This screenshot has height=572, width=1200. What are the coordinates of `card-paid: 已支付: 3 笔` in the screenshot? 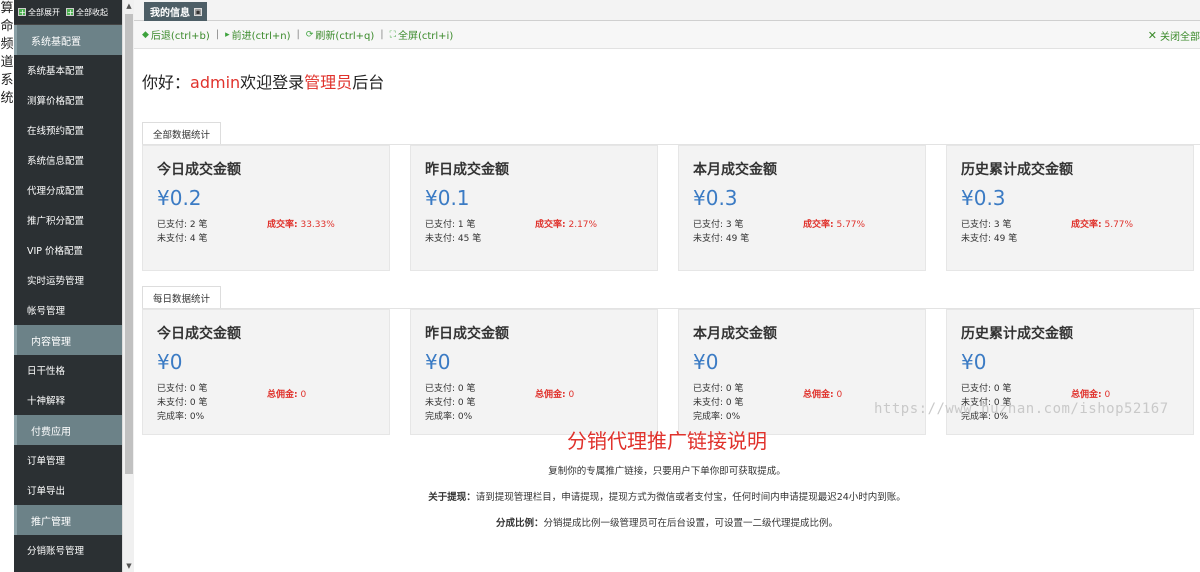 It's located at (718, 225).